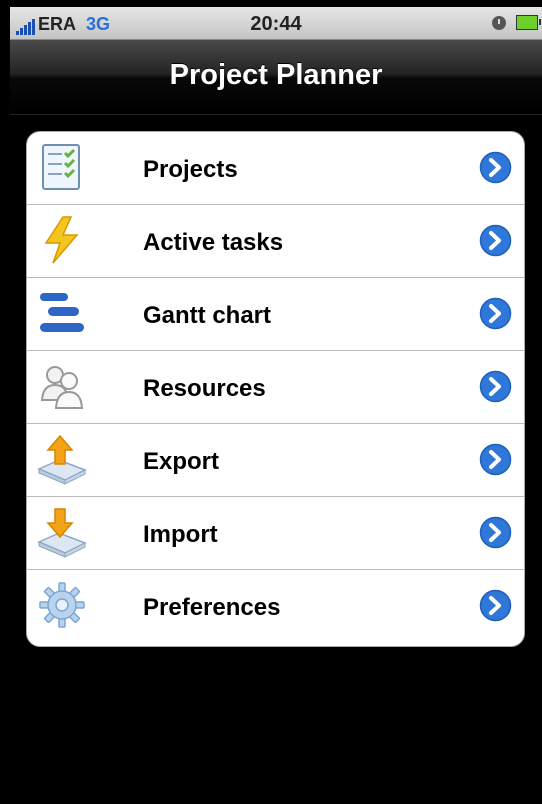 This screenshot has height=804, width=542. What do you see at coordinates (499, 22) in the screenshot?
I see `clock-icon` at bounding box center [499, 22].